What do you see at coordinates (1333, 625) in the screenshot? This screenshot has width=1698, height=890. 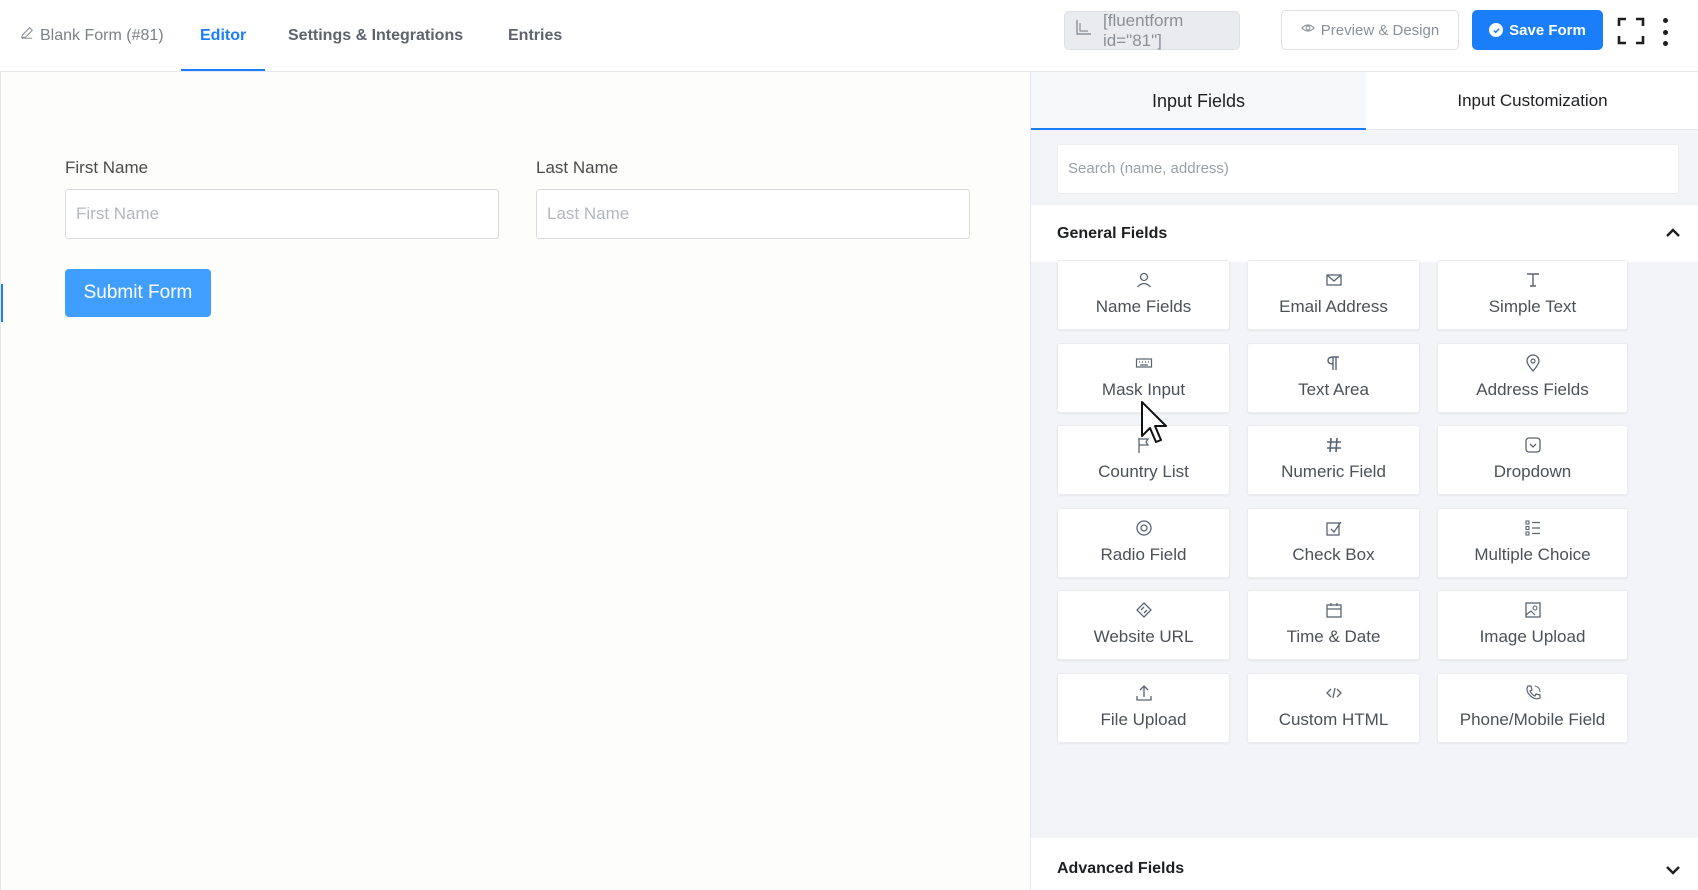 I see `field-card-time-date: Time & Date` at bounding box center [1333, 625].